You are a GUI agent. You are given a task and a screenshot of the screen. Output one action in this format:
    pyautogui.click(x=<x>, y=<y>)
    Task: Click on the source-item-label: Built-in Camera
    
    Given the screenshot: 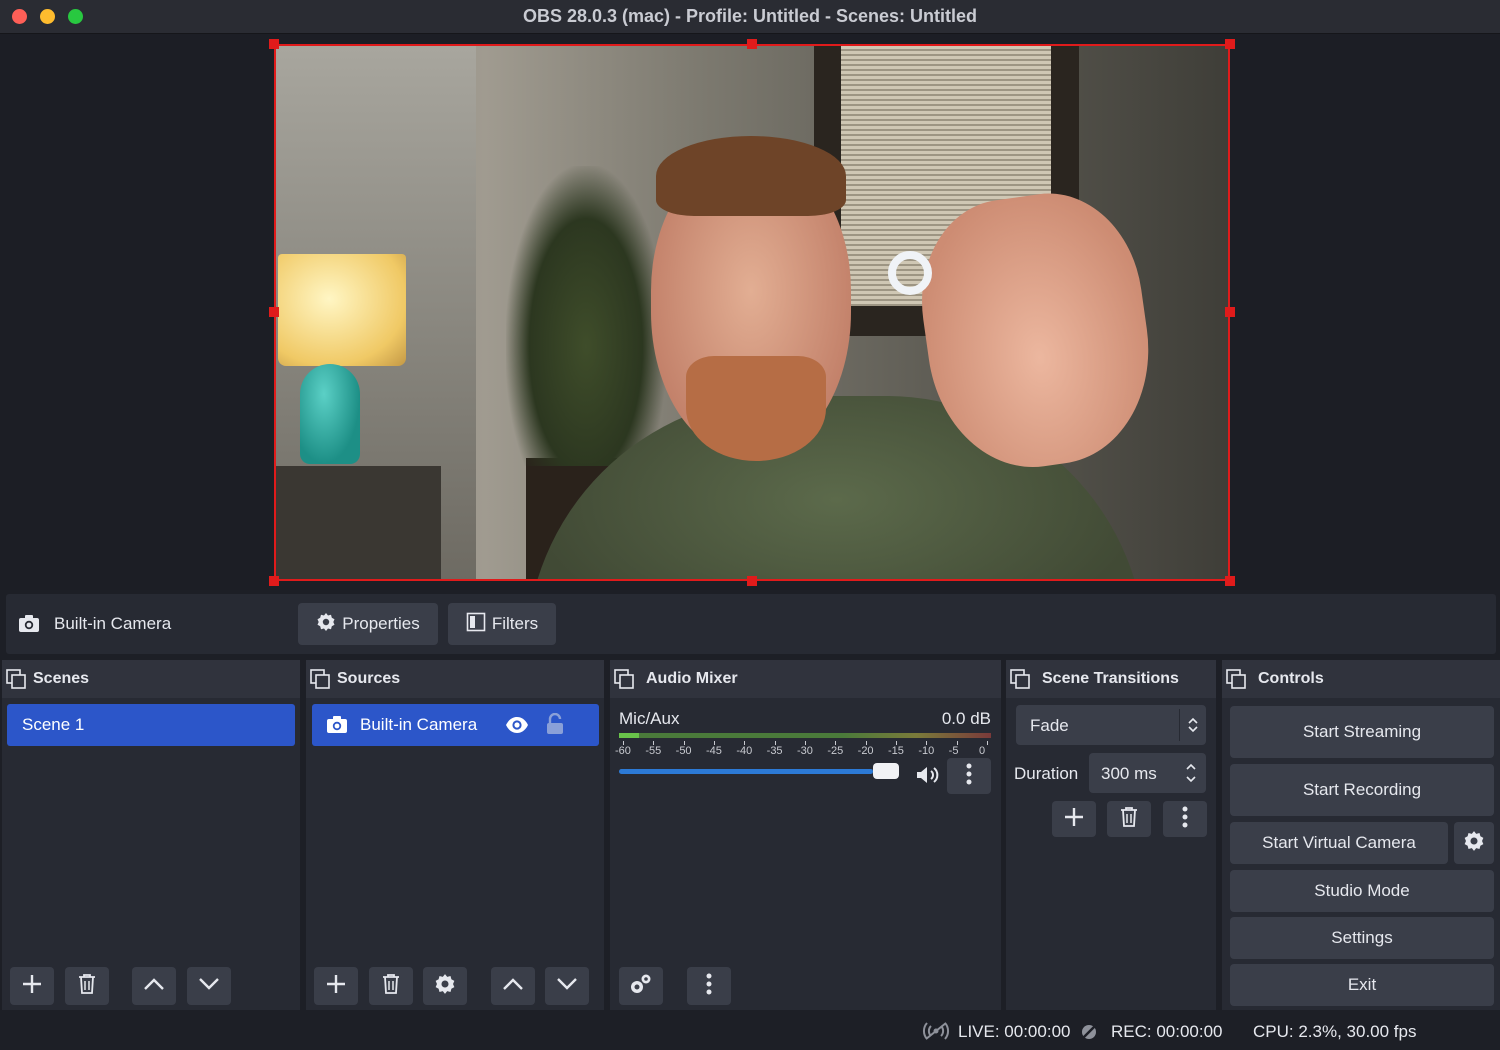 What is the action you would take?
    pyautogui.click(x=419, y=724)
    